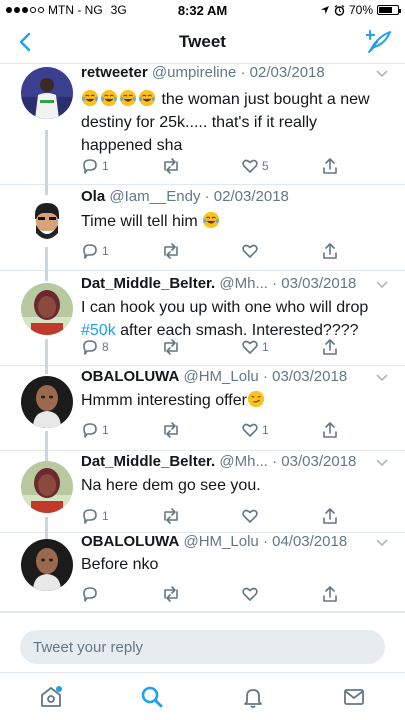 The width and height of the screenshot is (405, 720). Describe the element at coordinates (25, 10) in the screenshot. I see `signal-strength-icon` at that location.